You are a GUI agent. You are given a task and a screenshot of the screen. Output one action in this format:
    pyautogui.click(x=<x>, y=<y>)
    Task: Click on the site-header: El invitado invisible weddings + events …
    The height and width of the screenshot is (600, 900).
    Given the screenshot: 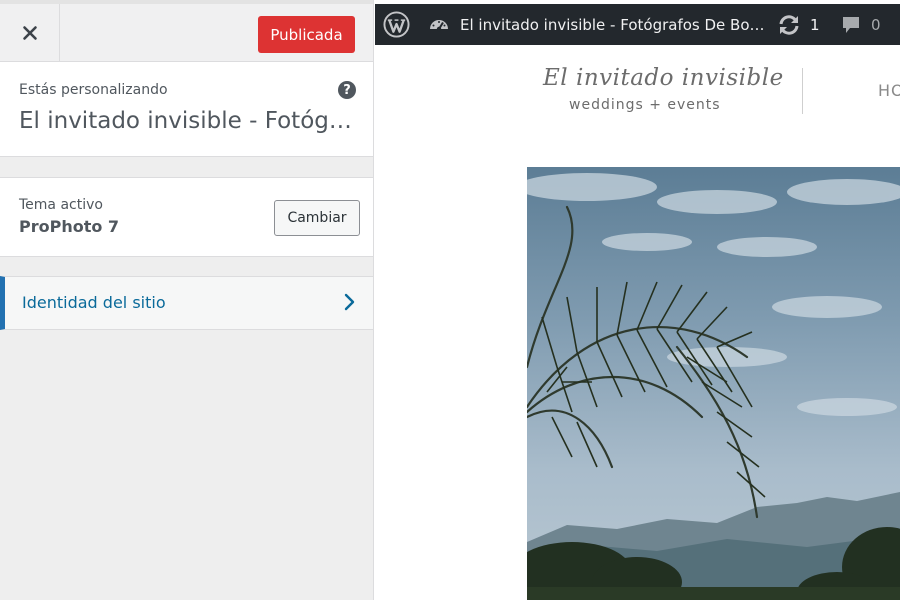 What is the action you would take?
    pyautogui.click(x=637, y=95)
    